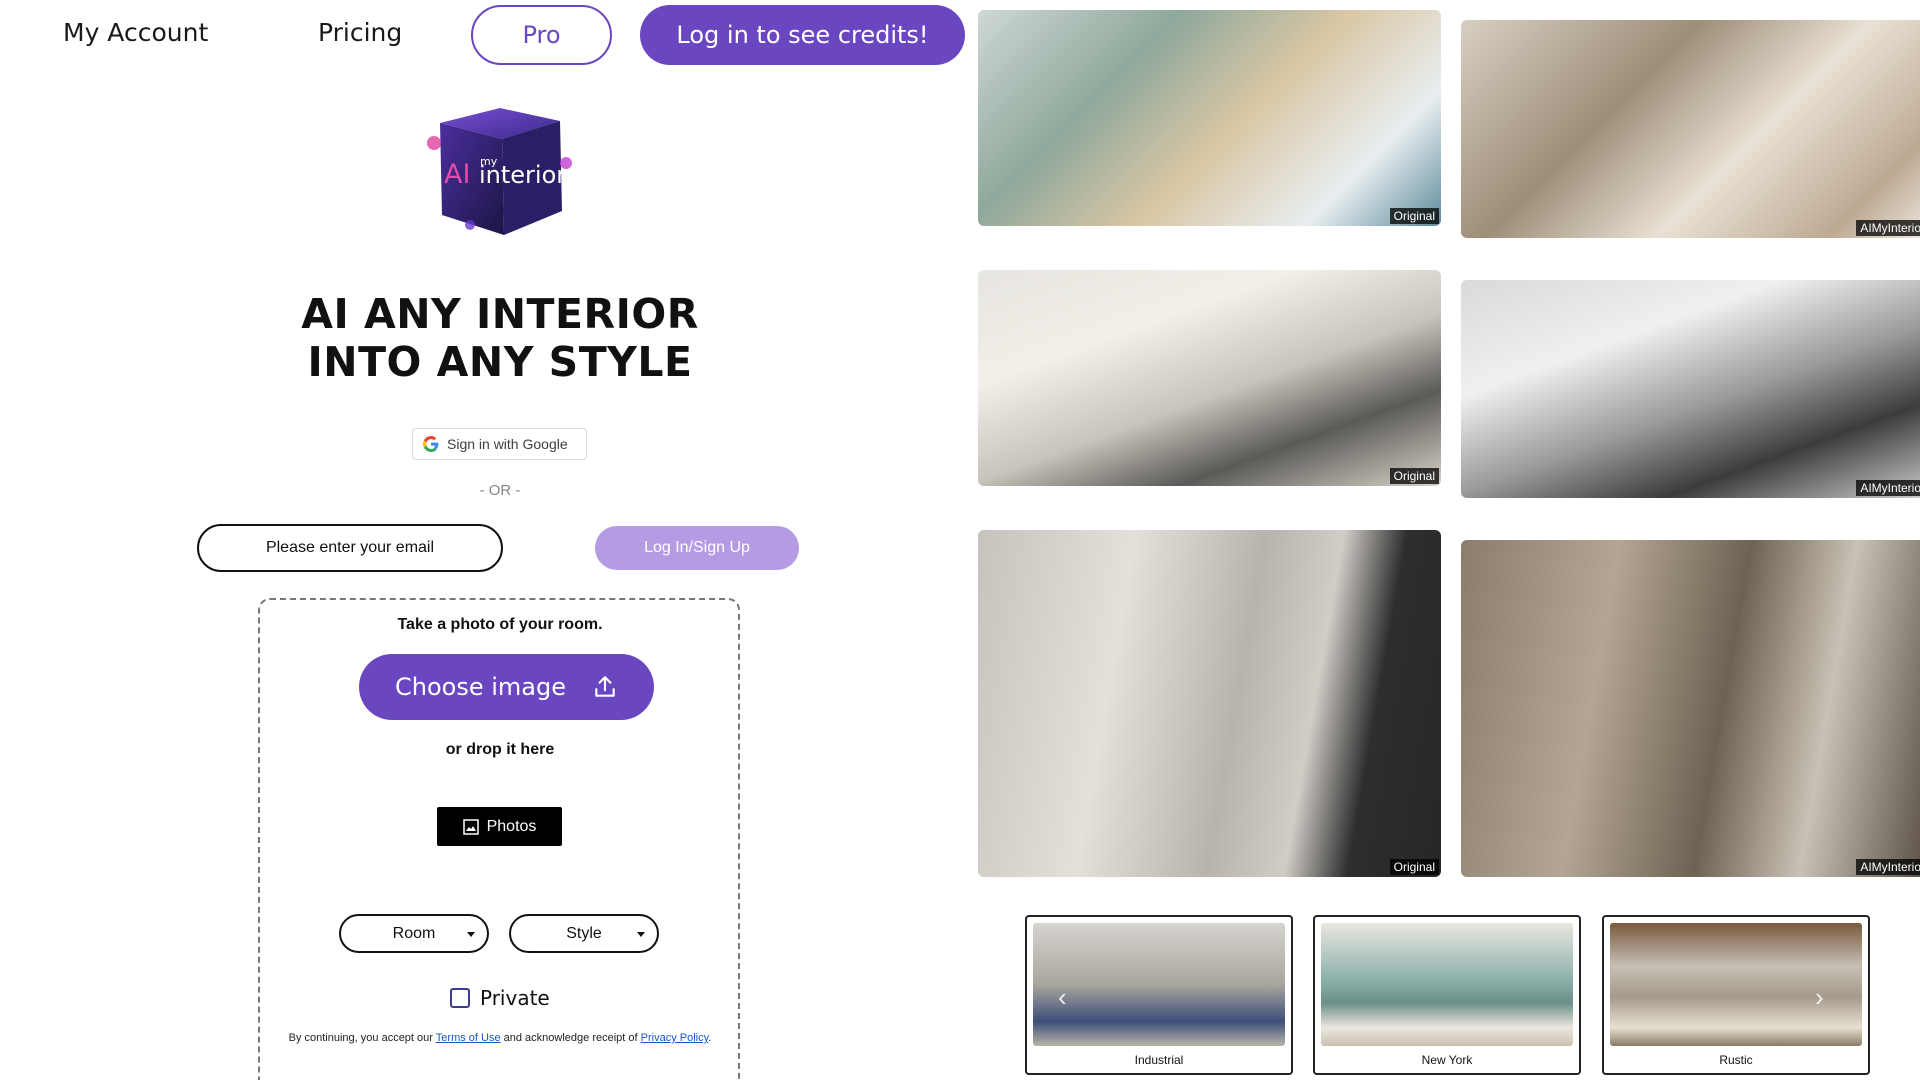 The image size is (1920, 1080). Describe the element at coordinates (500, 624) in the screenshot. I see `upload-prompt: Take a photo of your room.` at that location.